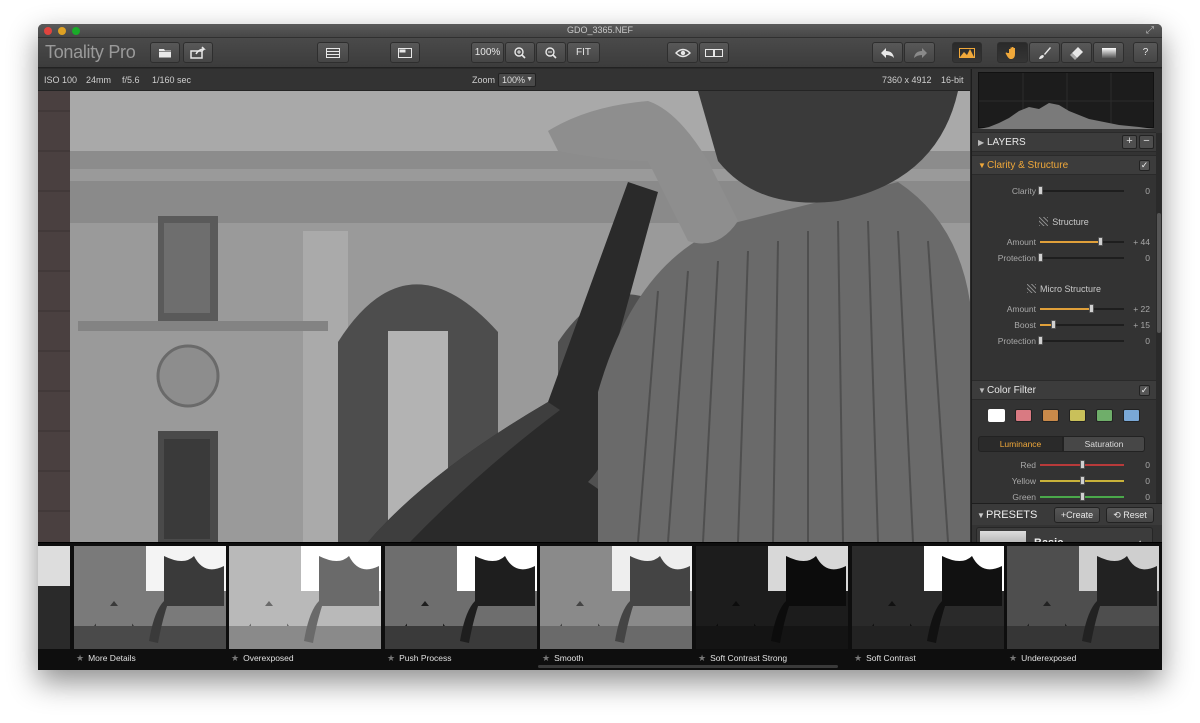 Image resolution: width=1200 pixels, height=723 pixels. I want to click on compare-view-button, so click(333, 52).